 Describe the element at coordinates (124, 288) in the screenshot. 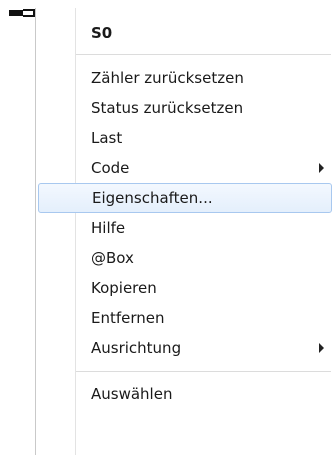

I see `menu-item-label: Kopieren` at that location.